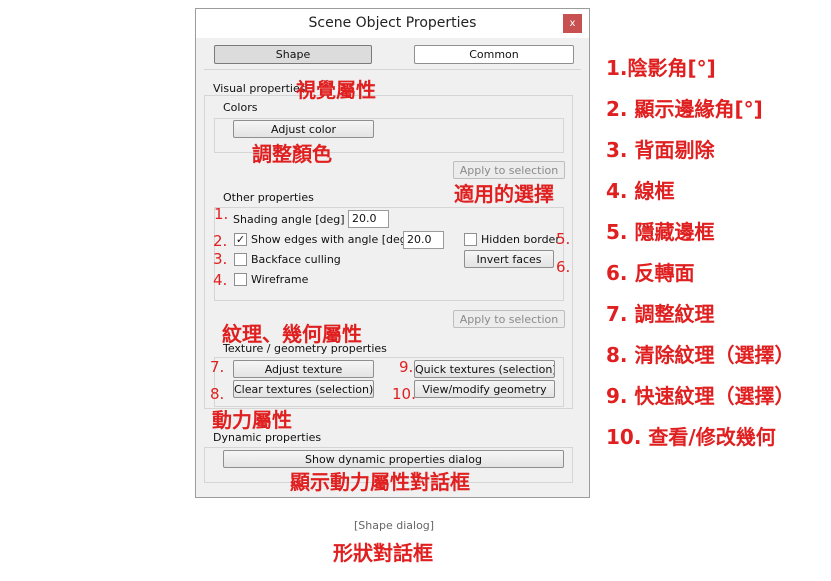 This screenshot has width=831, height=581. I want to click on annotation-number-9: 9., so click(406, 367).